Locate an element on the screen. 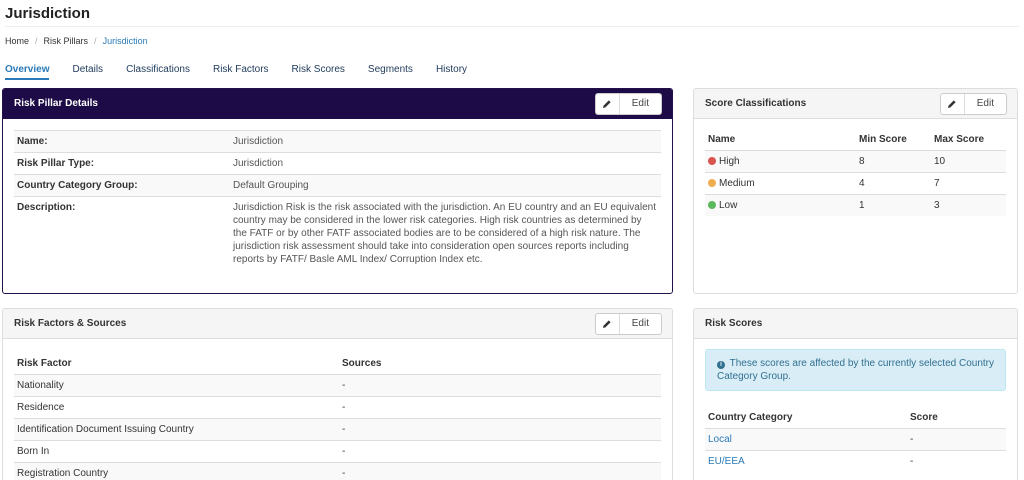 Image resolution: width=1024 pixels, height=480 pixels. table-row: Risk Pillar Type: Jurisdiction is located at coordinates (337, 163).